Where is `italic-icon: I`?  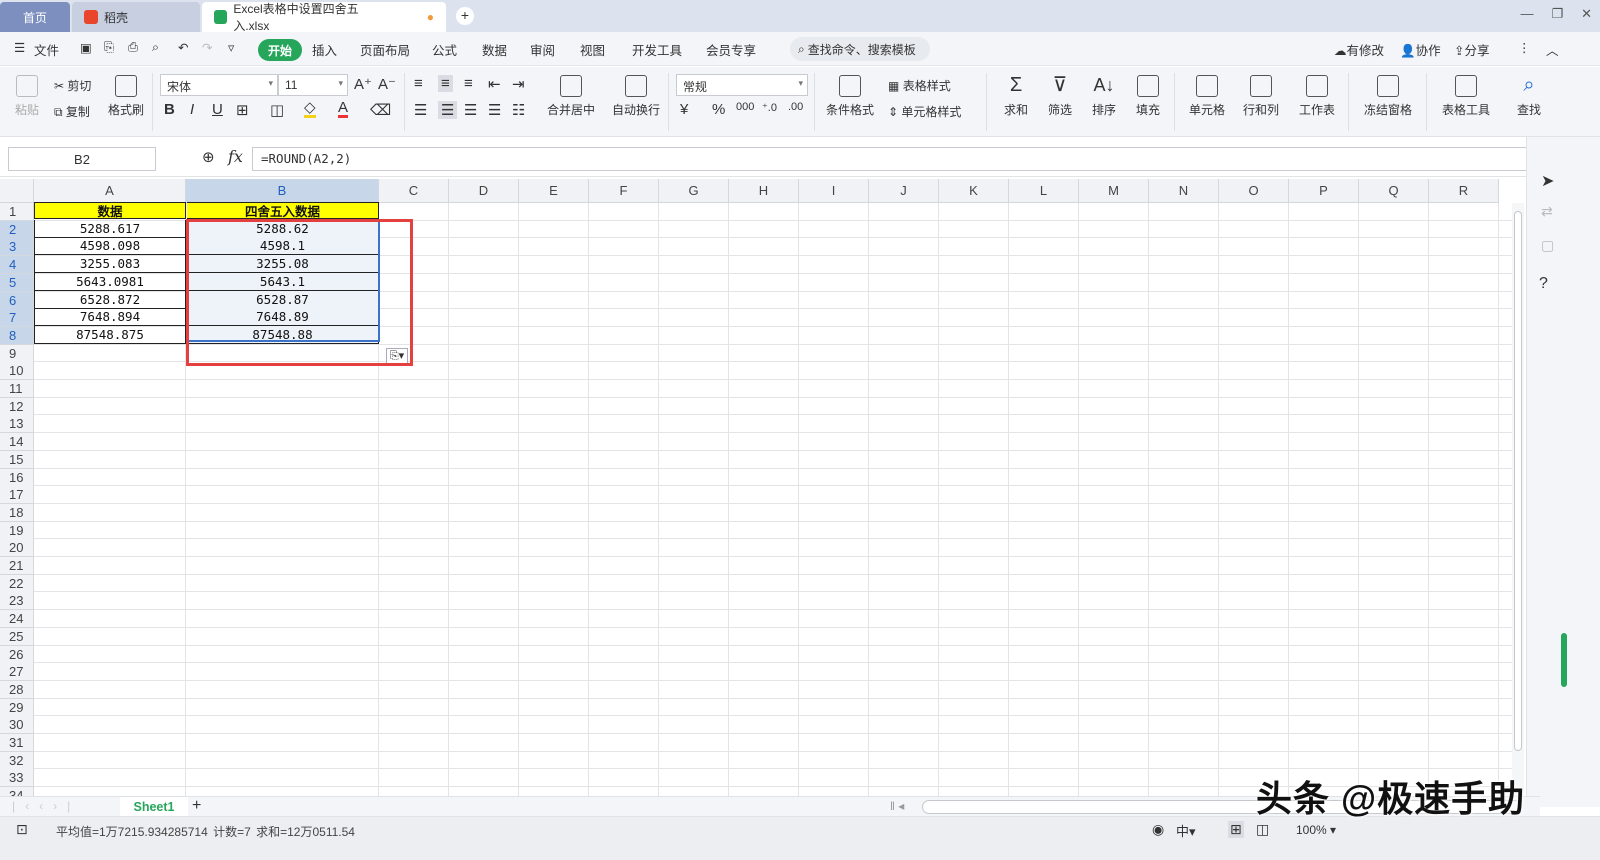 italic-icon: I is located at coordinates (192, 109).